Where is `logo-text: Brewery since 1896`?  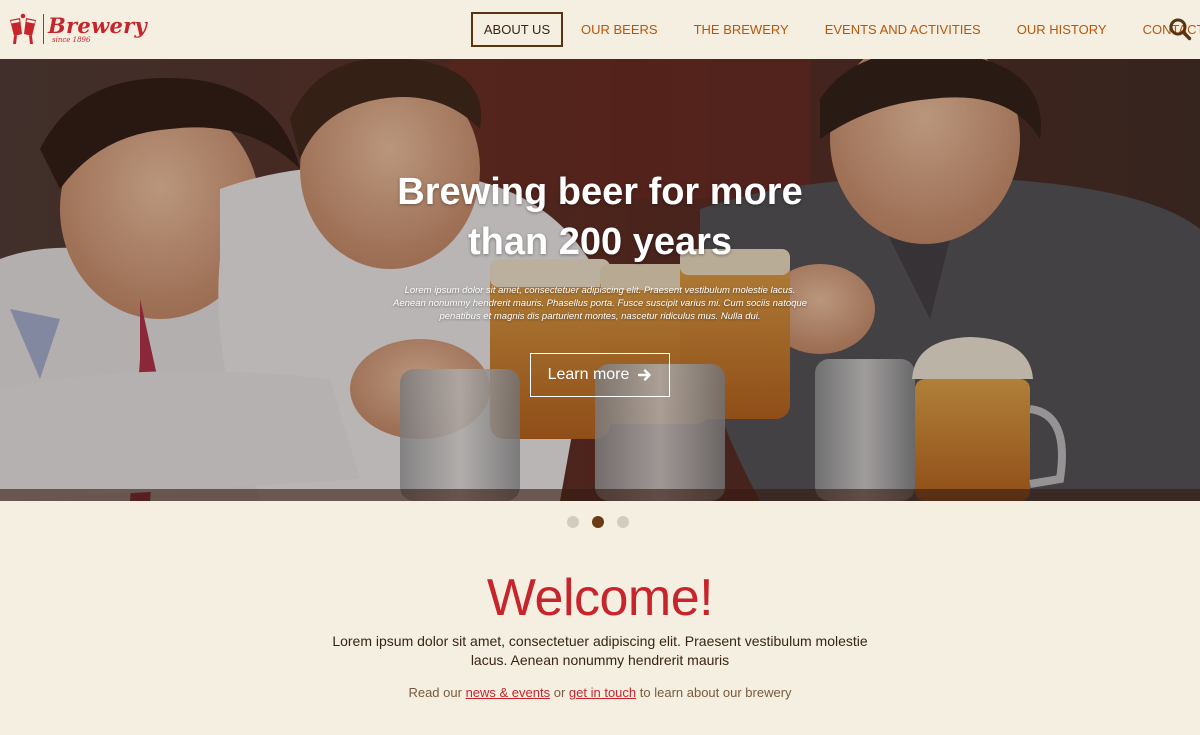
logo-text: Brewery since 1896 is located at coordinates (97, 29).